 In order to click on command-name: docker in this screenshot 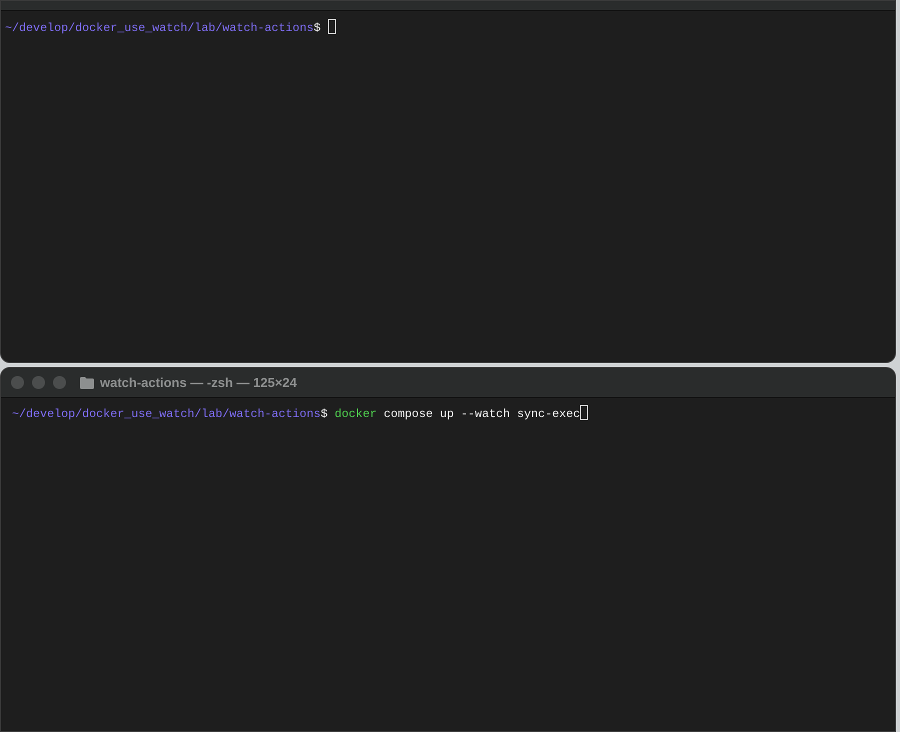, I will do `click(355, 414)`.